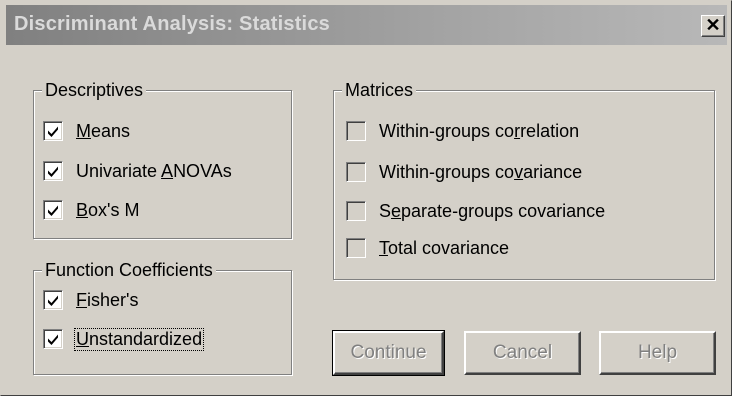 This screenshot has height=396, width=732. What do you see at coordinates (379, 90) in the screenshot?
I see `matrices-legend: Matrices` at bounding box center [379, 90].